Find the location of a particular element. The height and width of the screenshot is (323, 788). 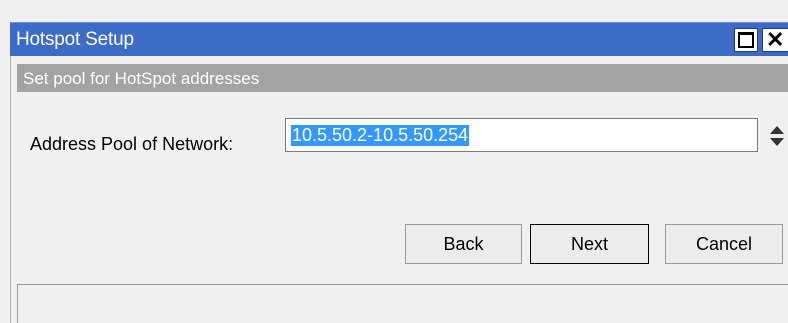

maximize-button is located at coordinates (746, 40).